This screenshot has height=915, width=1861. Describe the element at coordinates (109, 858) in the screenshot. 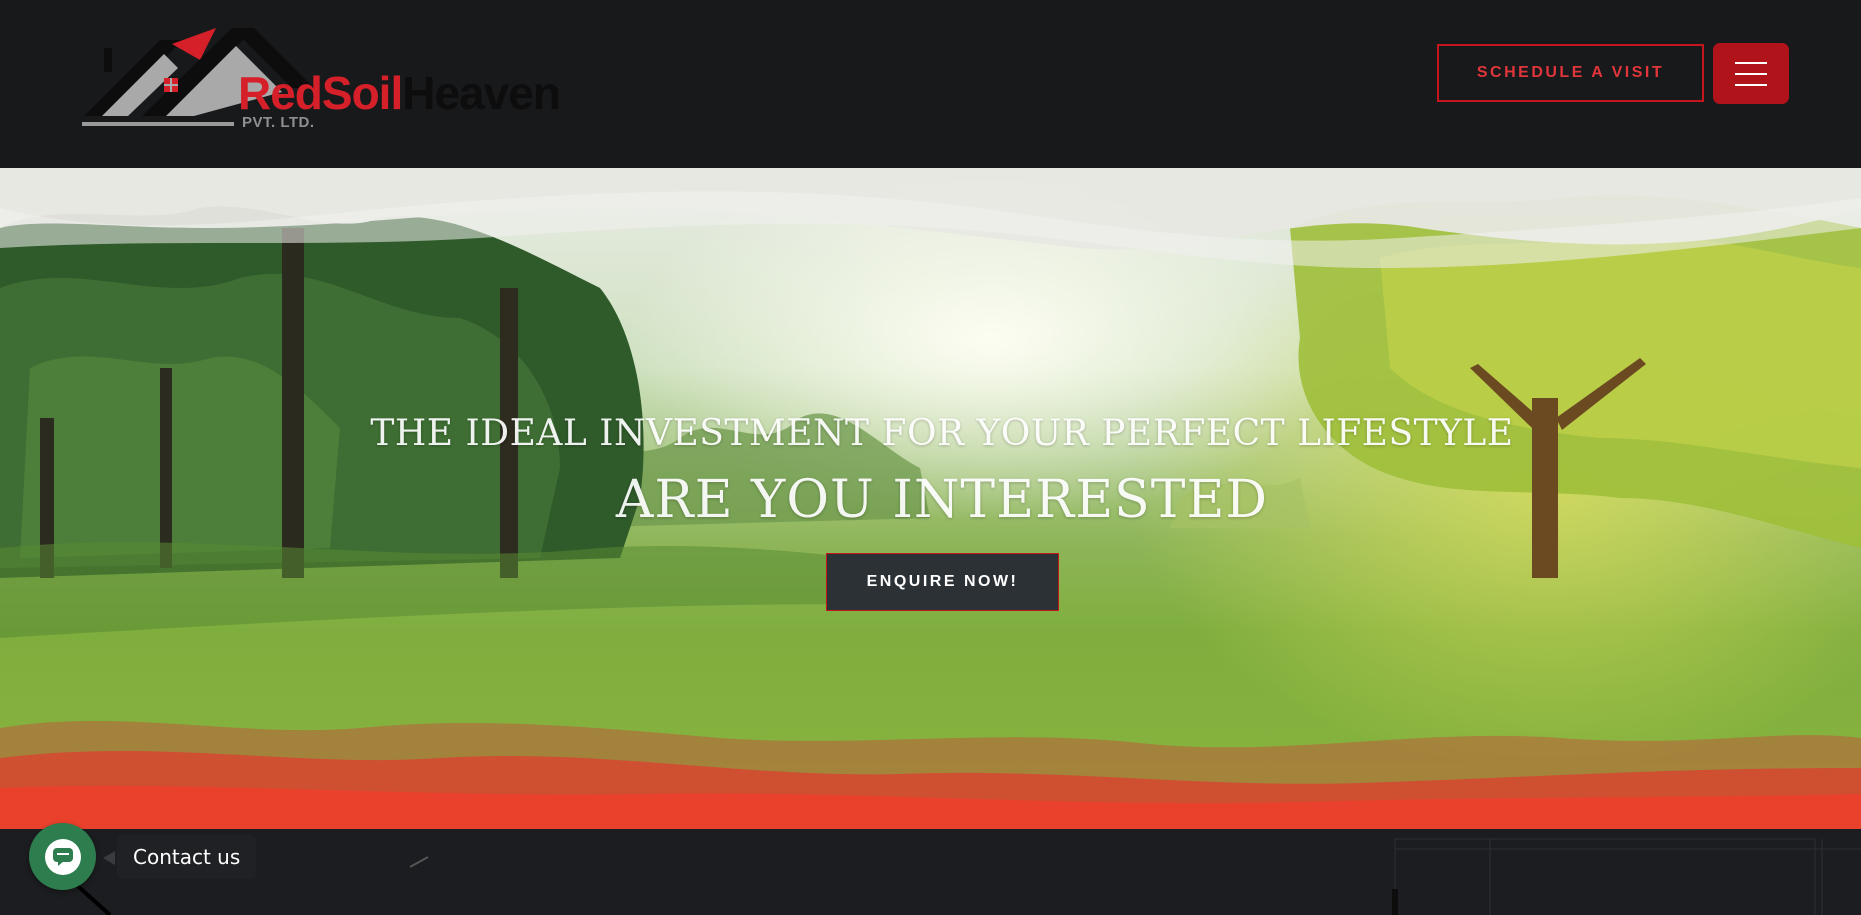

I see `contact-label-arrow` at that location.